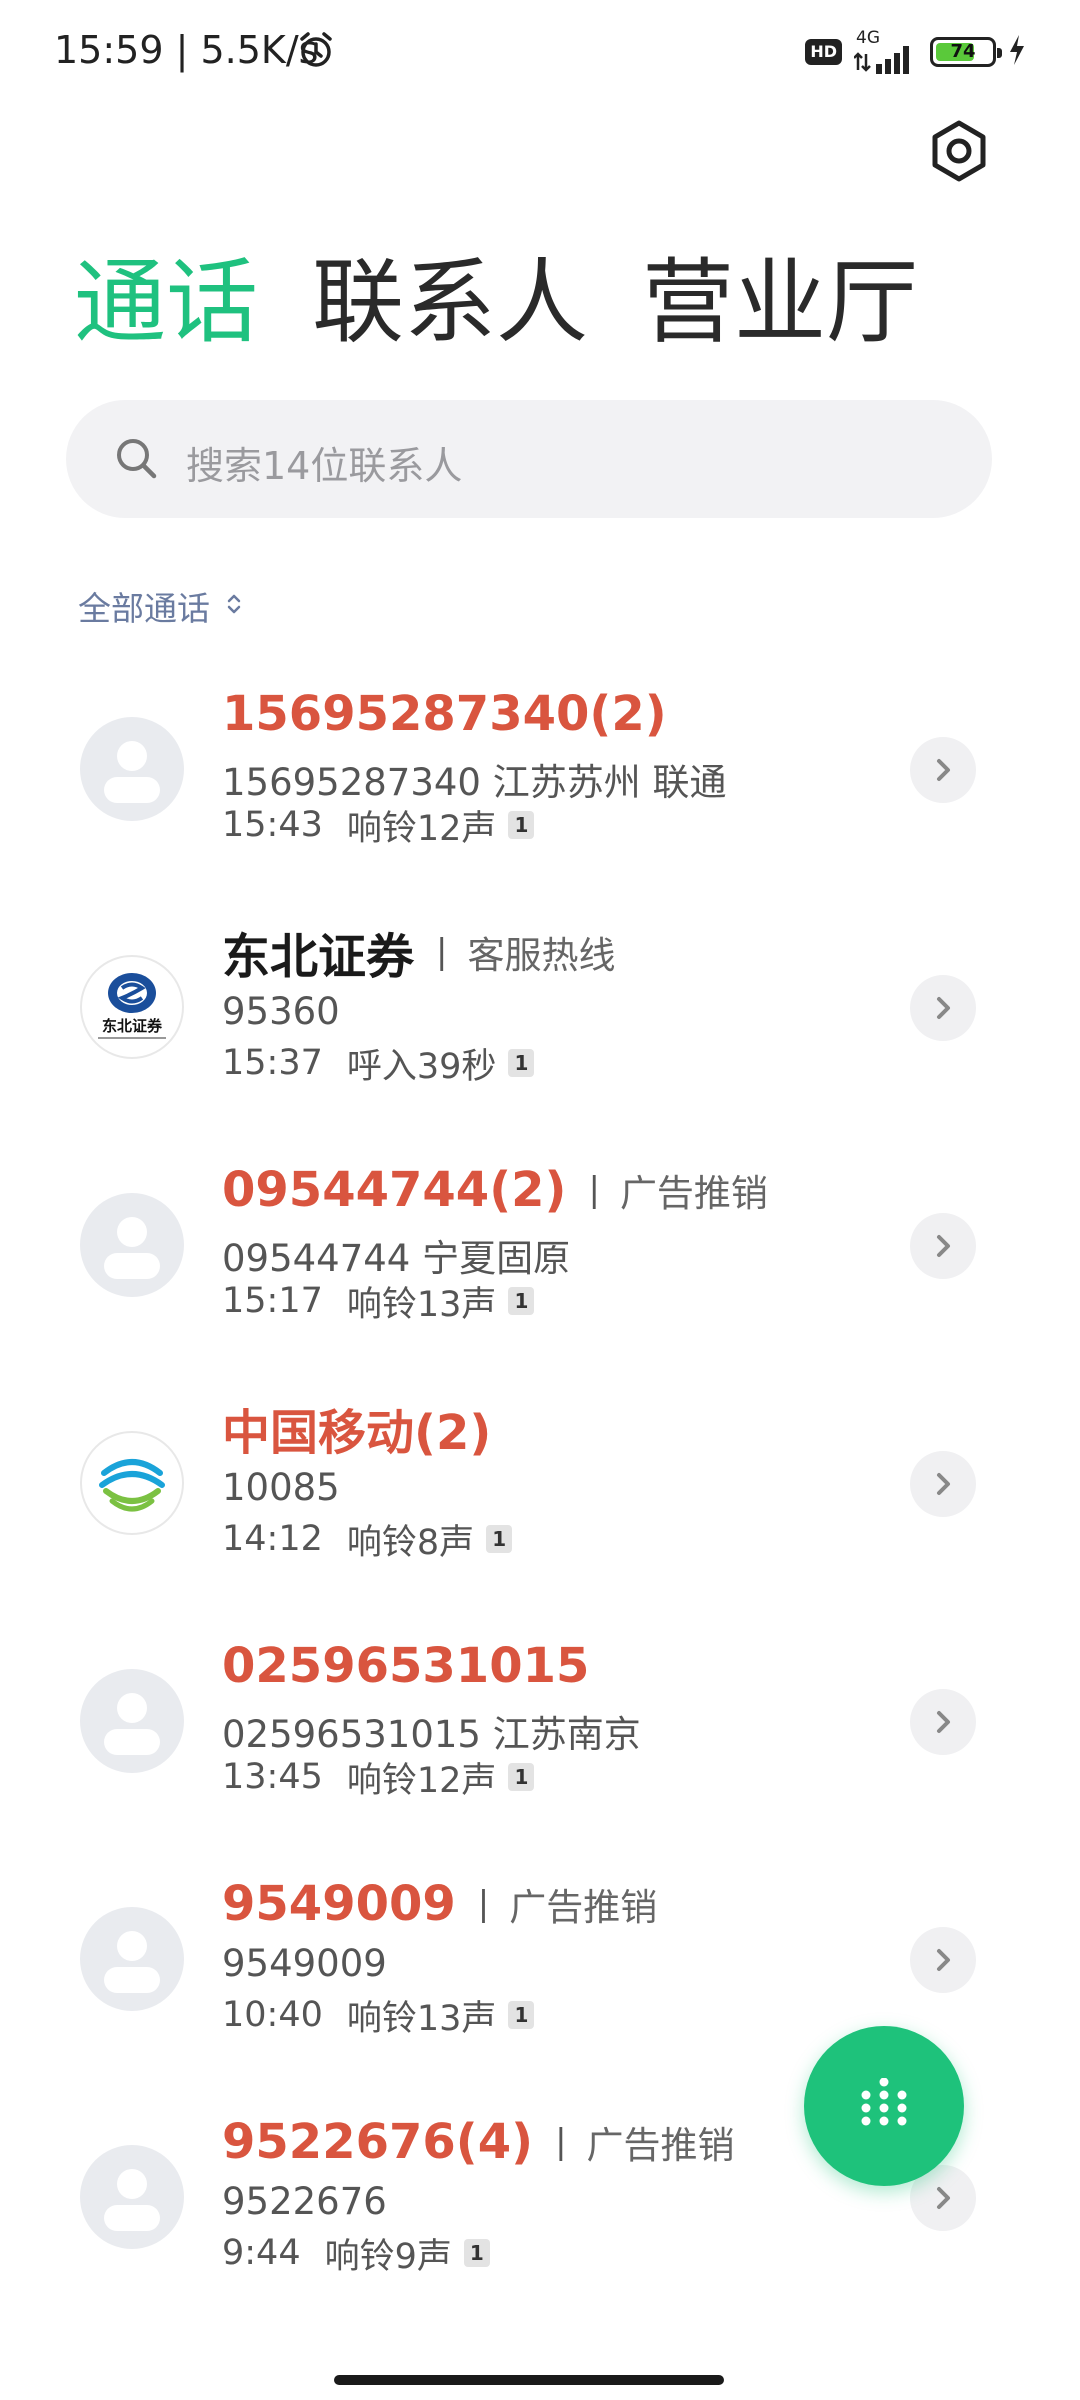 The height and width of the screenshot is (2400, 1080). I want to click on home-indicator, so click(529, 2380).